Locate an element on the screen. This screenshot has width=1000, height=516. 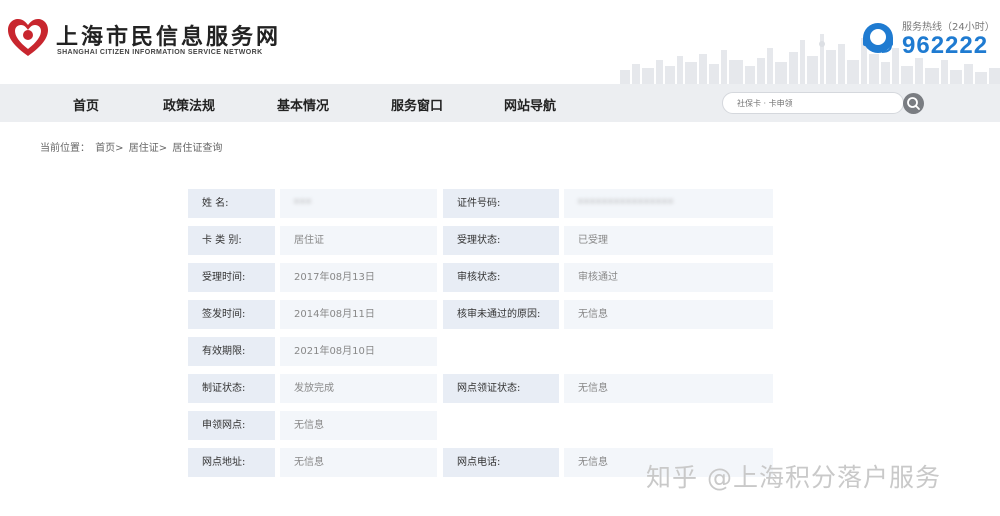
id-number-label: 证件号码: is located at coordinates (501, 203).